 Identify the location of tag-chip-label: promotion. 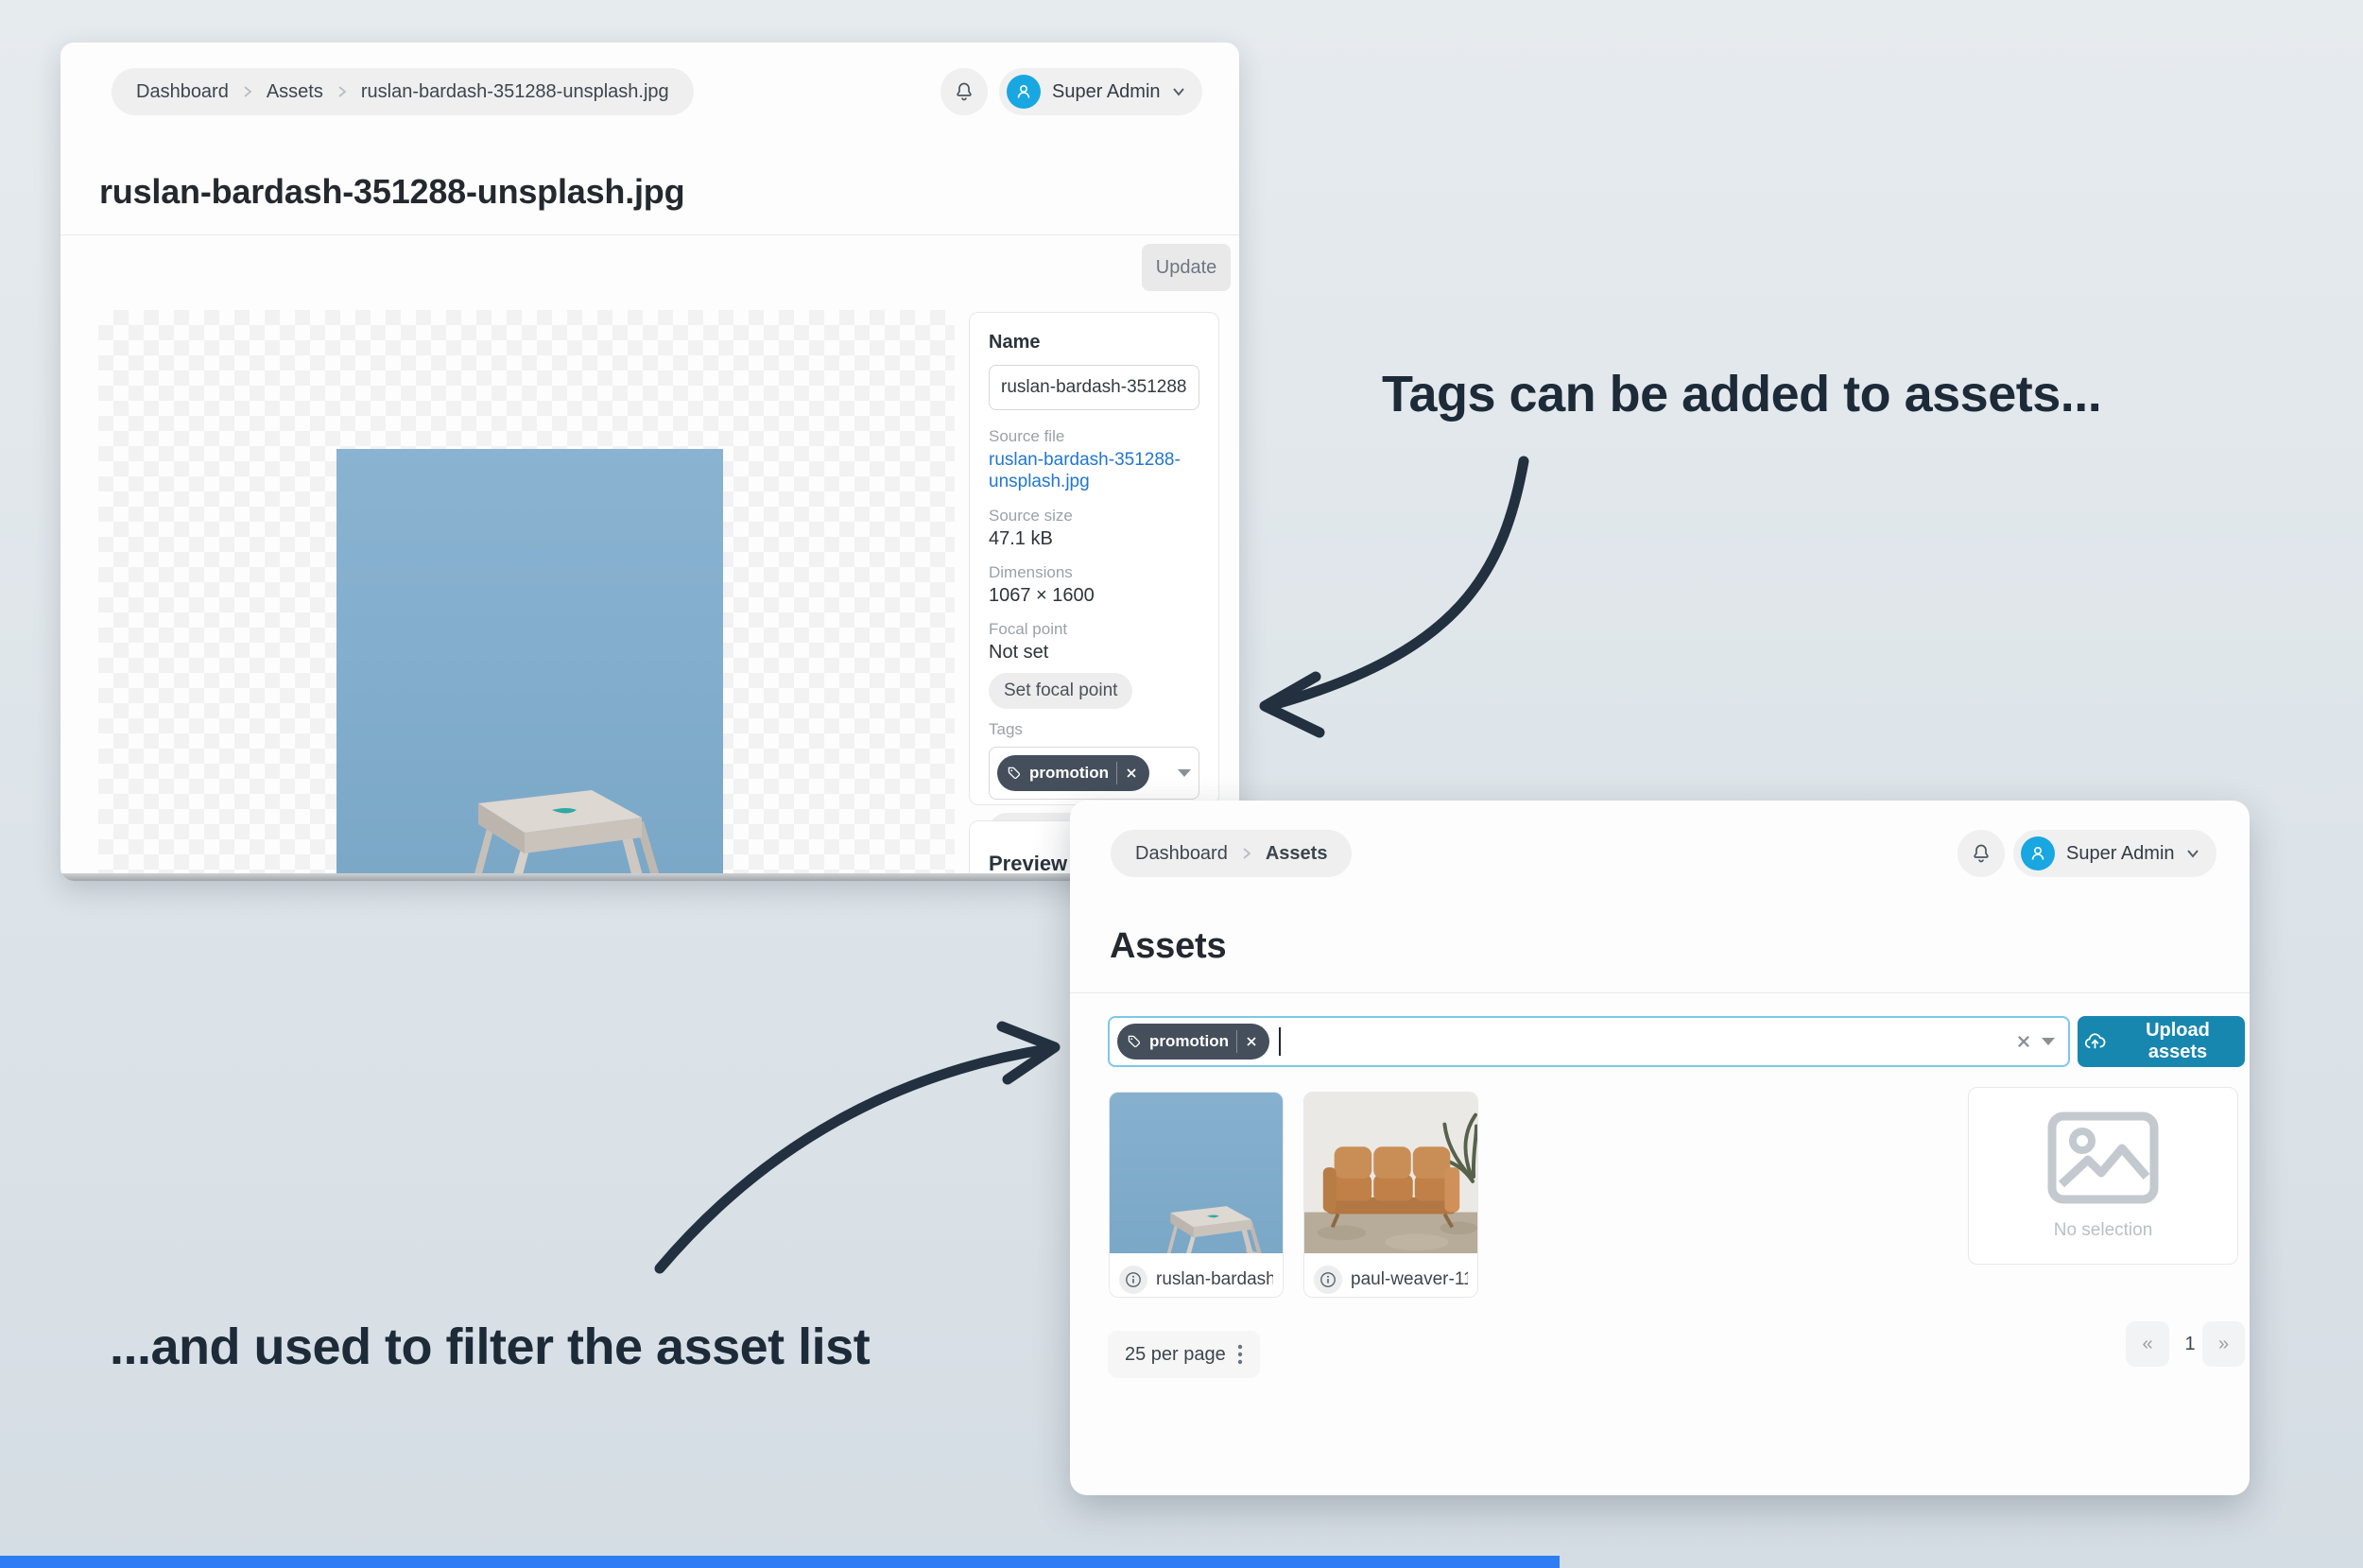
(1069, 772).